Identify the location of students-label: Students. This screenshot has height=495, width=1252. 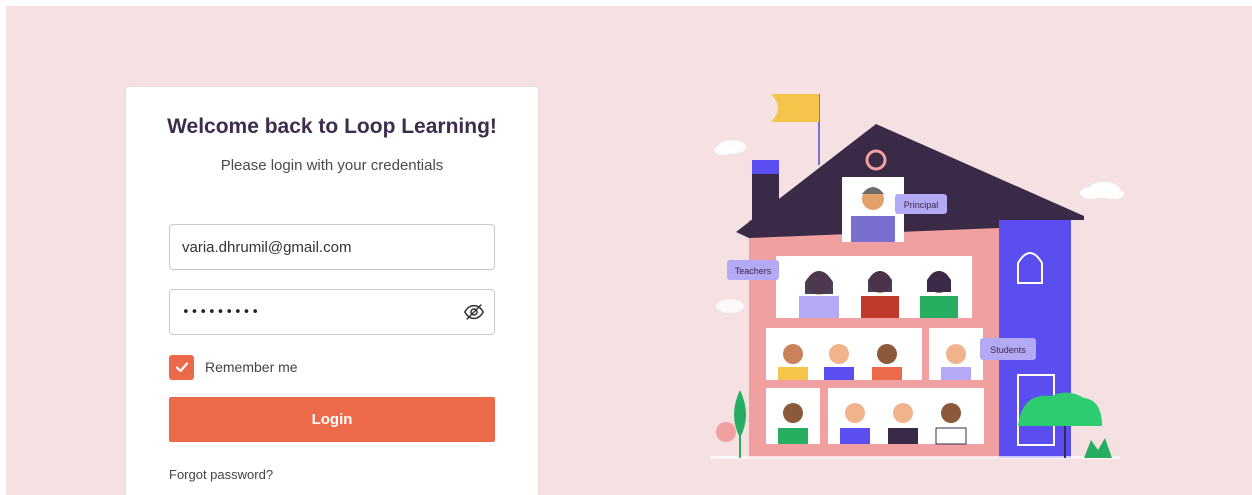
(1008, 350).